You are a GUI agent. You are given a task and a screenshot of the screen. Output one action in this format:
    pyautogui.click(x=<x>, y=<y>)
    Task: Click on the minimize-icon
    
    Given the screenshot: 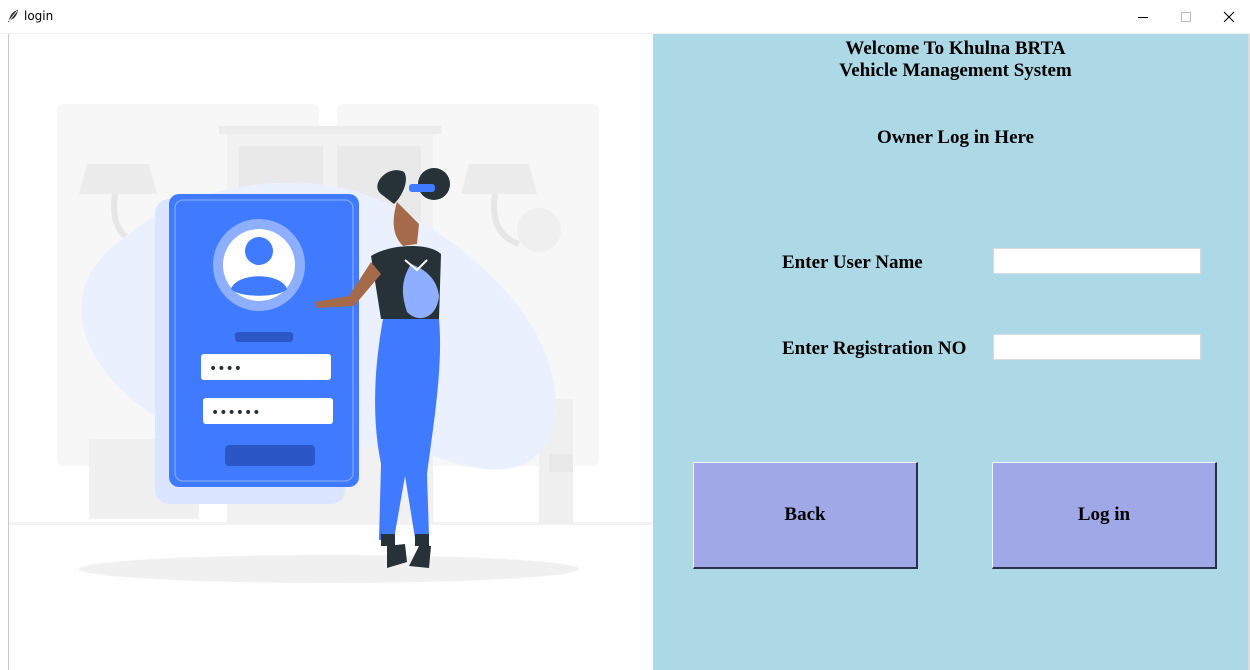 What is the action you would take?
    pyautogui.click(x=1143, y=17)
    